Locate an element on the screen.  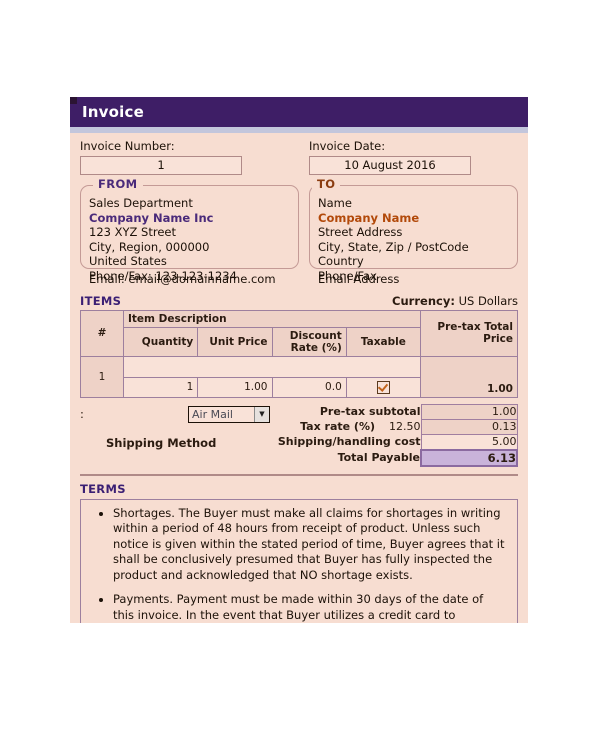
subtotal-row: Pre-tax subtotal 1.00 is located at coordinates (398, 411).